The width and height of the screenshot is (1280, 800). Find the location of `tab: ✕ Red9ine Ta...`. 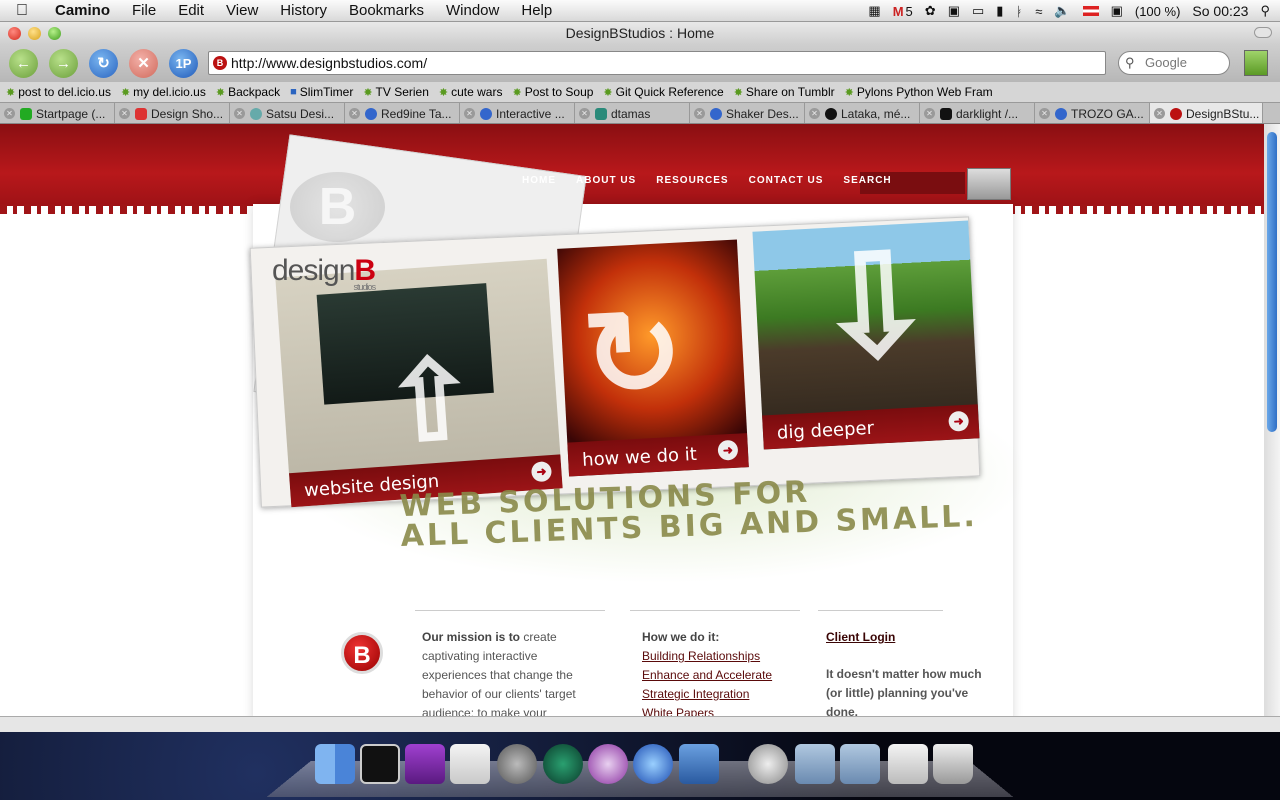

tab: ✕ Red9ine Ta... is located at coordinates (402, 113).